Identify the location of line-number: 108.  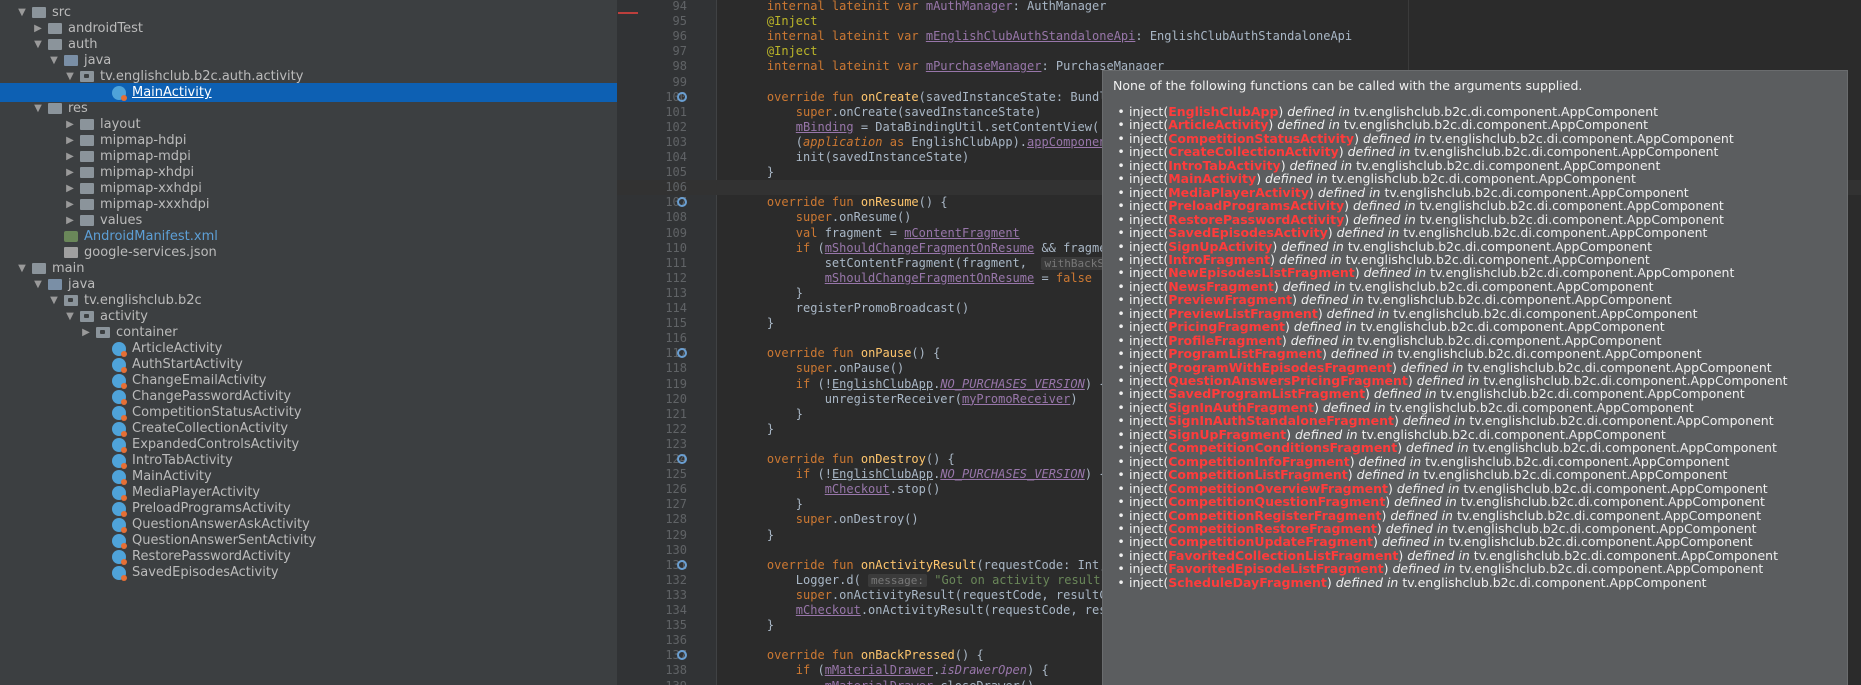
(676, 217).